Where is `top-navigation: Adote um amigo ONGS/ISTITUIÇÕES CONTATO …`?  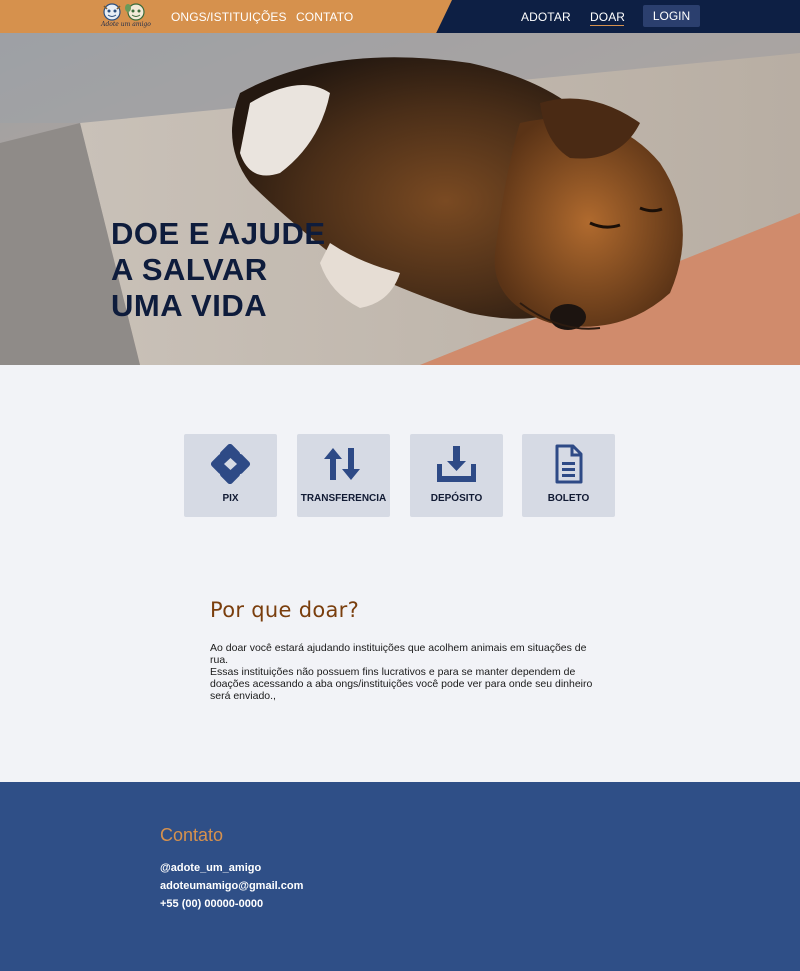 top-navigation: Adote um amigo ONGS/ISTITUIÇÕES CONTATO … is located at coordinates (400, 16).